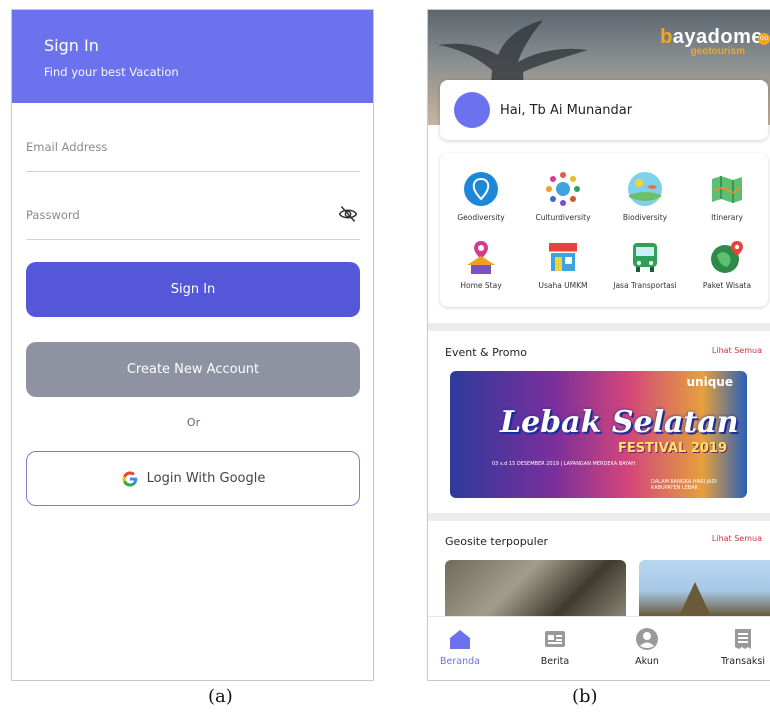  What do you see at coordinates (192, 56) in the screenshot?
I see `sign-in-header: Sign In Find your best Vacation` at bounding box center [192, 56].